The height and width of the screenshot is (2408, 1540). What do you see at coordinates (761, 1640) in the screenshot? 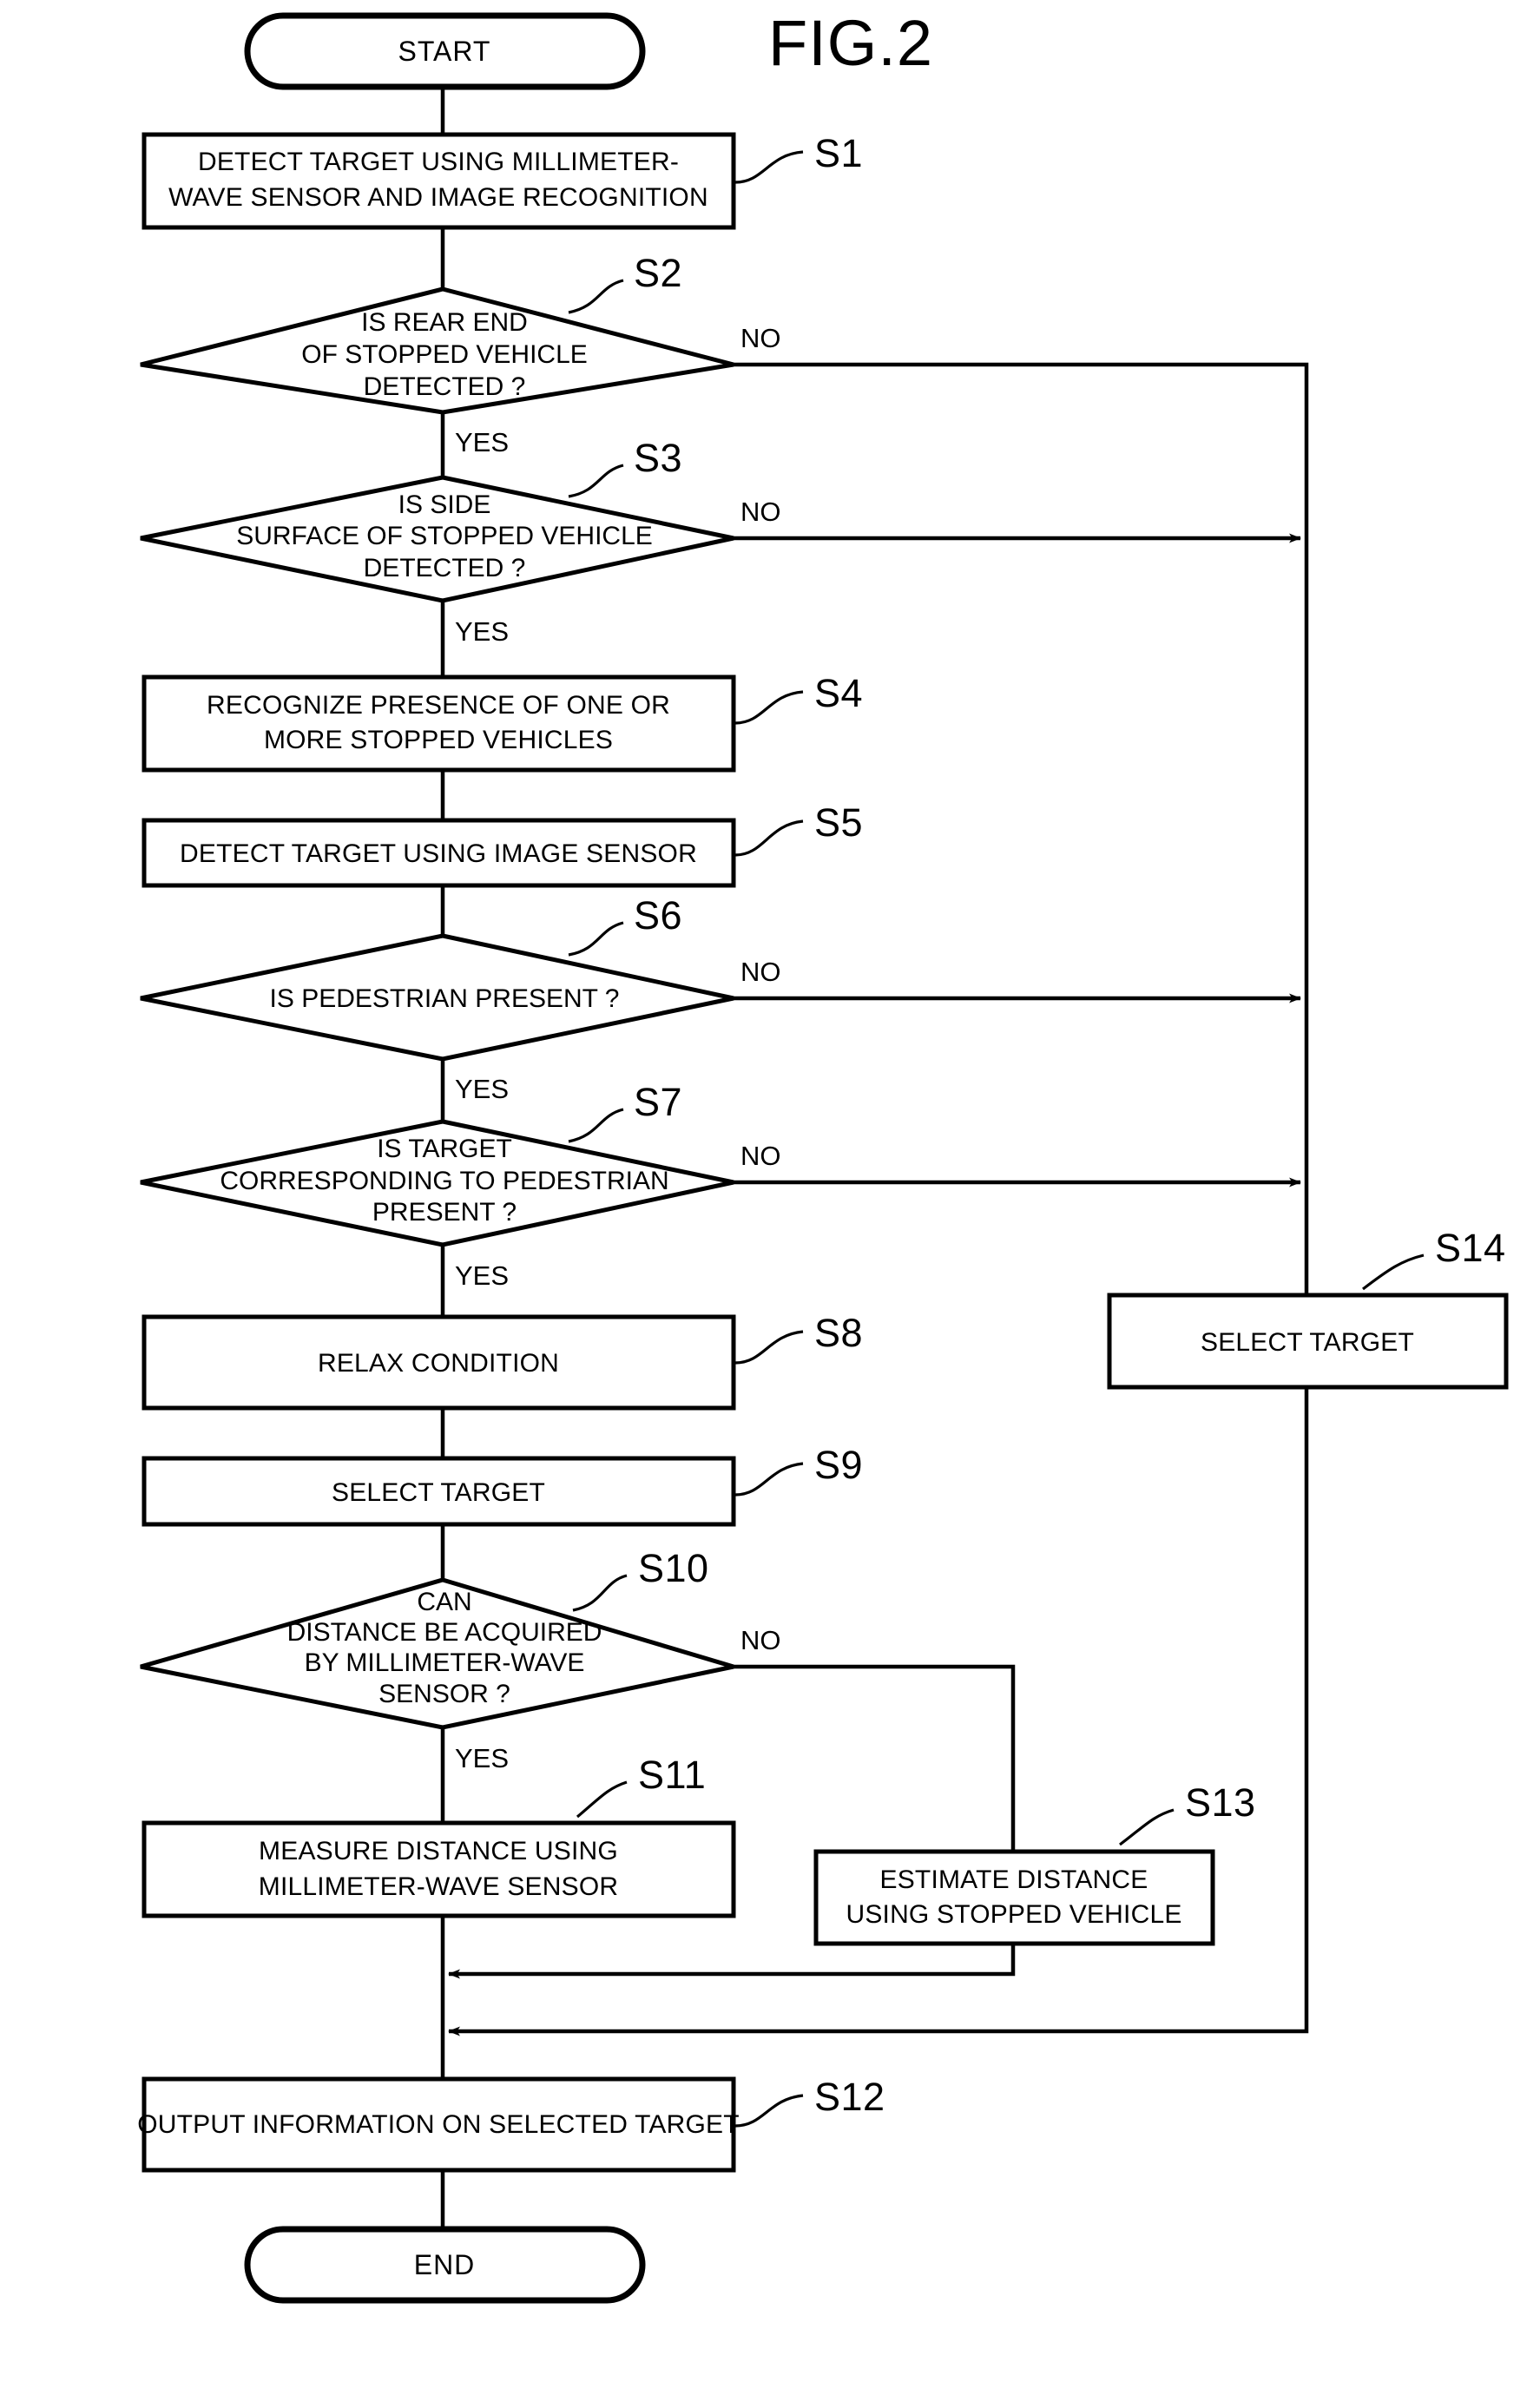
I see `s10-no-label: NO` at bounding box center [761, 1640].